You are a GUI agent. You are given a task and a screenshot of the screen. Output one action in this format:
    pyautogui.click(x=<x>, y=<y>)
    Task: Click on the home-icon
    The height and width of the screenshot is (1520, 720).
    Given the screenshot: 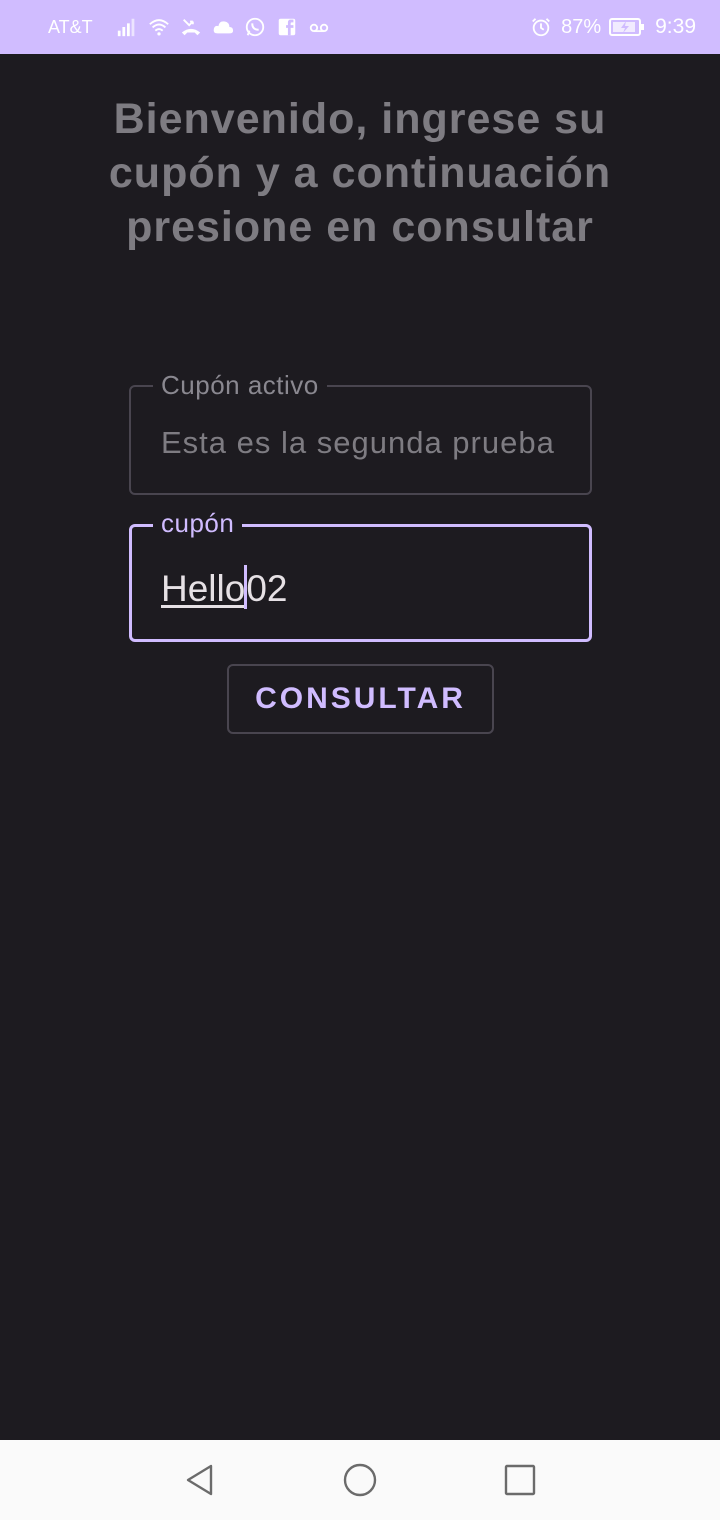 What is the action you would take?
    pyautogui.click(x=360, y=1480)
    